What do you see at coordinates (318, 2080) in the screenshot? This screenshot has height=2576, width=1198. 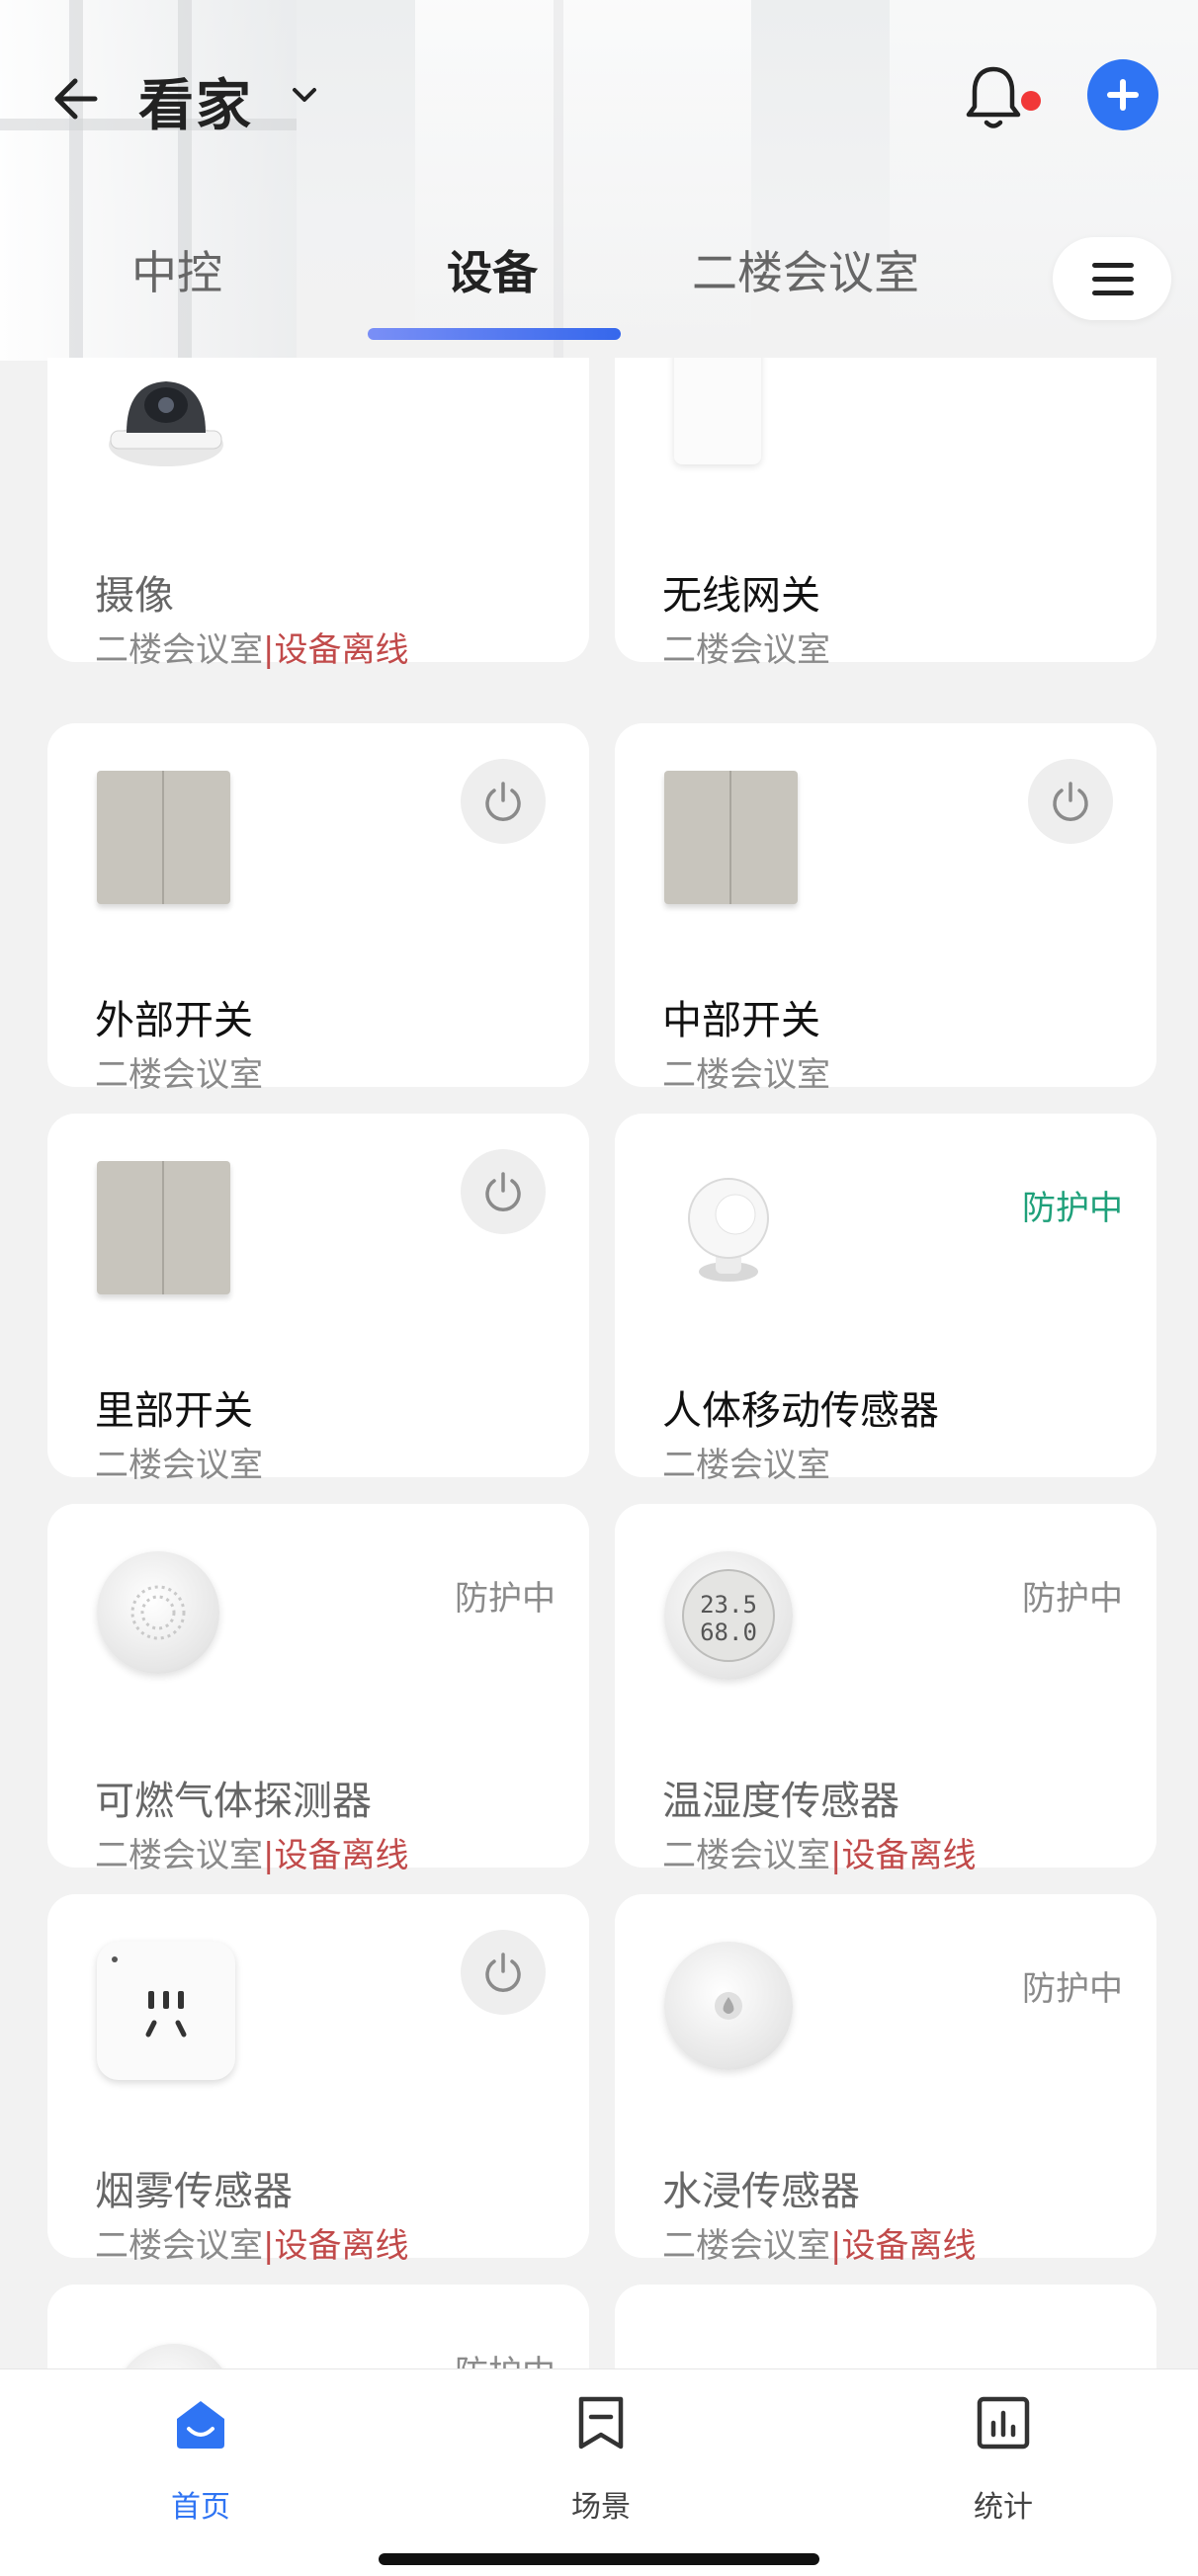 I see `device-card: 烟雾传感器 二楼会议室|设备离线` at bounding box center [318, 2080].